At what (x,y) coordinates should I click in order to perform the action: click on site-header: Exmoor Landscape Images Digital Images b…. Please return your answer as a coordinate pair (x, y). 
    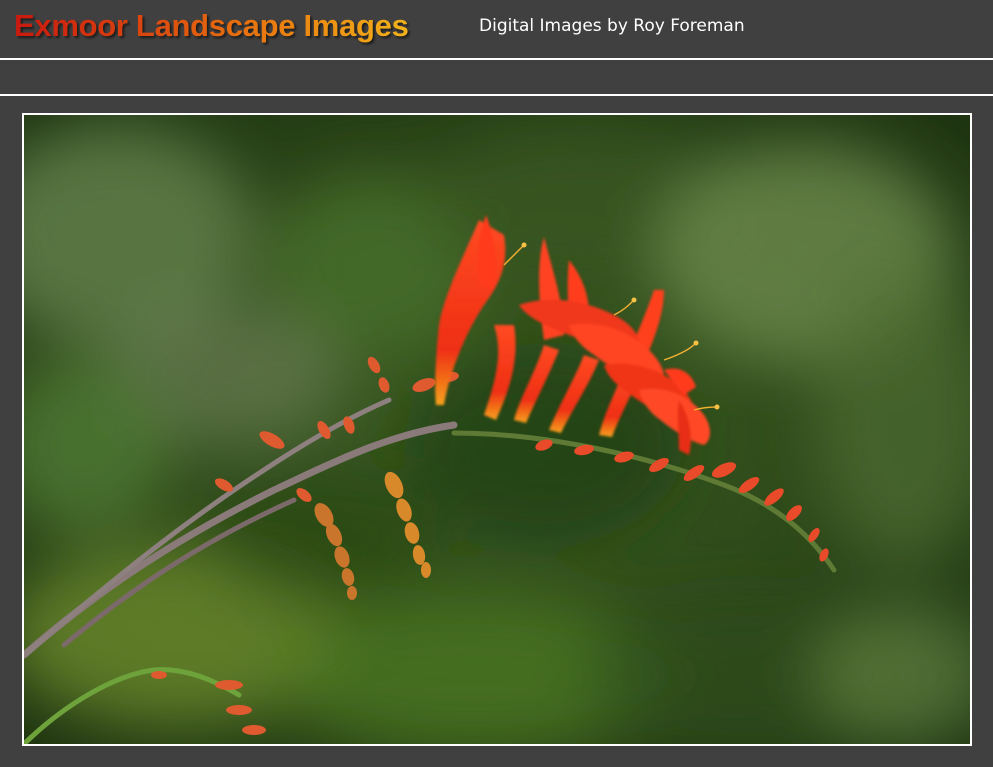
    Looking at the image, I should click on (496, 30).